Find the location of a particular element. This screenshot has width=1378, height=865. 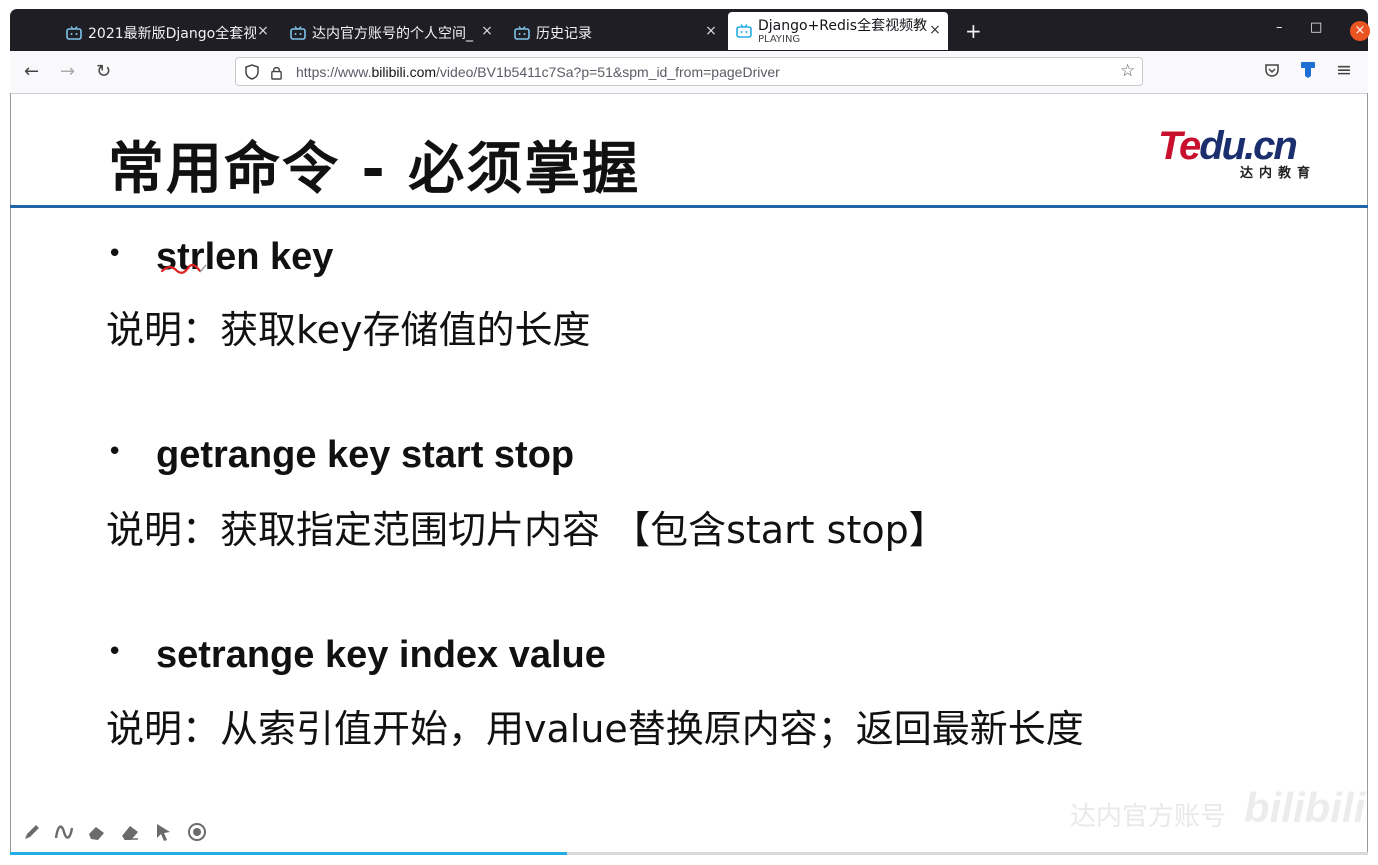

extension-icon is located at coordinates (1308, 70).